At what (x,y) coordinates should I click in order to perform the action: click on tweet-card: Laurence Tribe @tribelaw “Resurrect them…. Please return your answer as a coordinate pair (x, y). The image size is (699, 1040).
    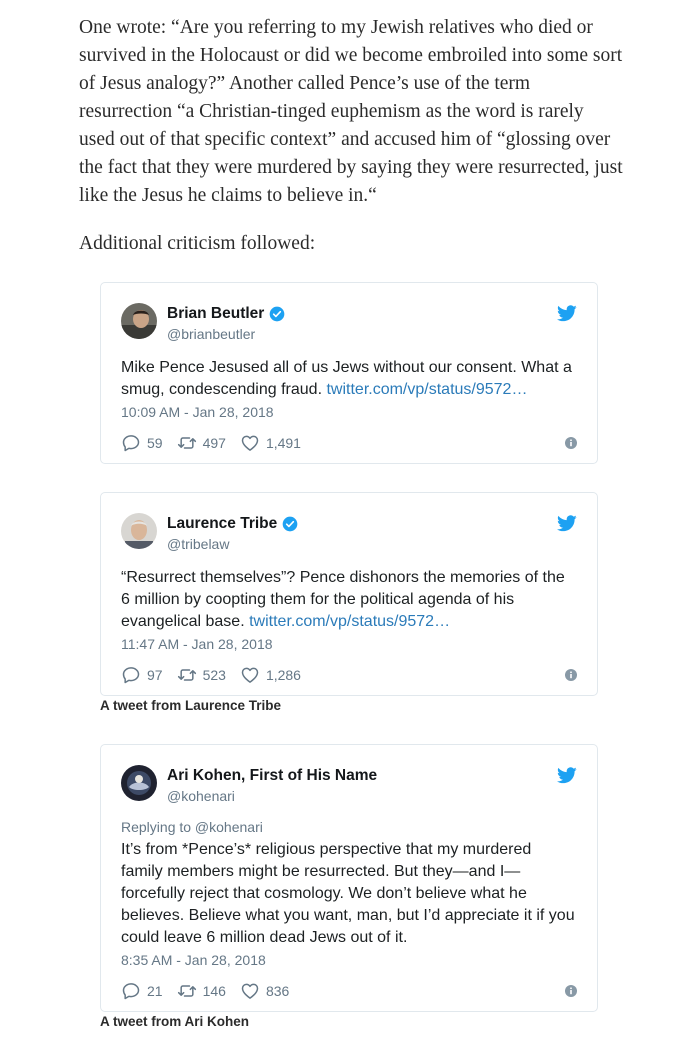
    Looking at the image, I should click on (349, 594).